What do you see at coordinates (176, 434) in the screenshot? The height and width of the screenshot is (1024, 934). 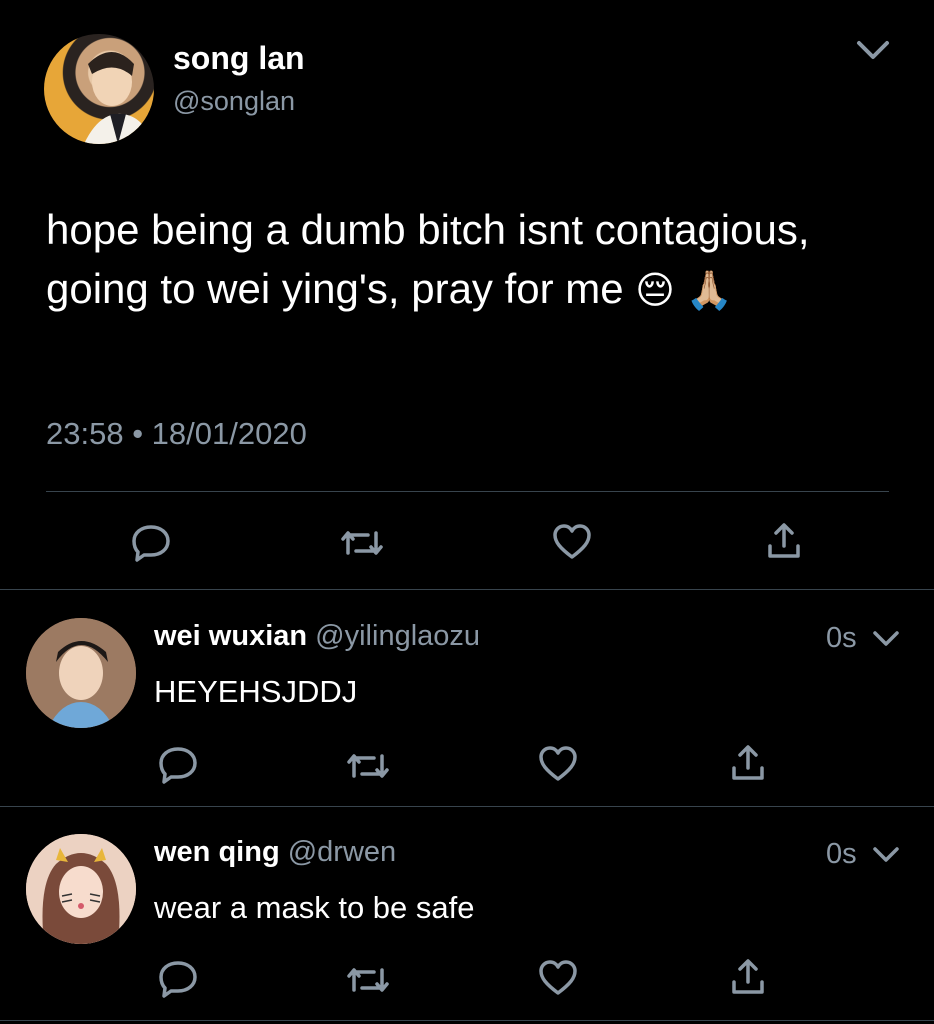 I see `tweet-timestamp: 23:58 • 18/01/2020` at bounding box center [176, 434].